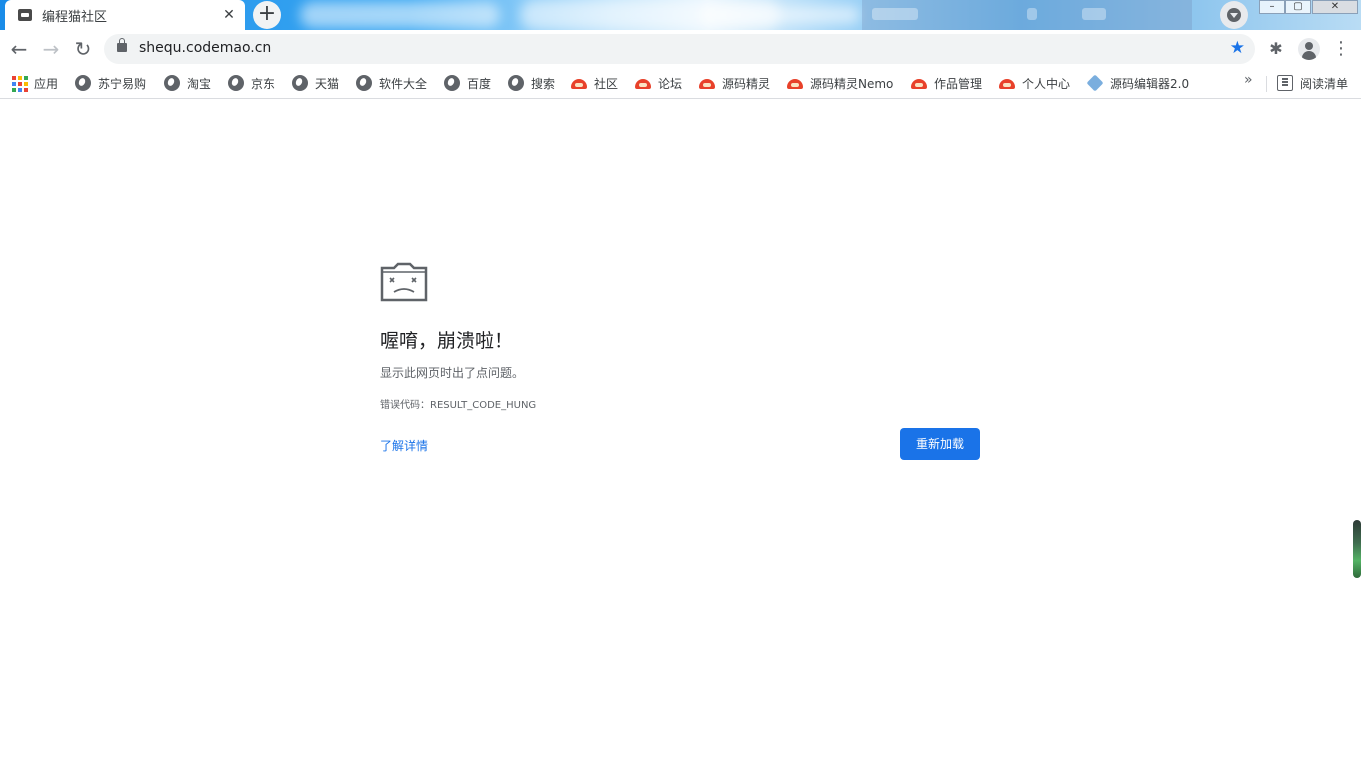 The height and width of the screenshot is (763, 1361). I want to click on bookmark-label: 京东, so click(263, 83).